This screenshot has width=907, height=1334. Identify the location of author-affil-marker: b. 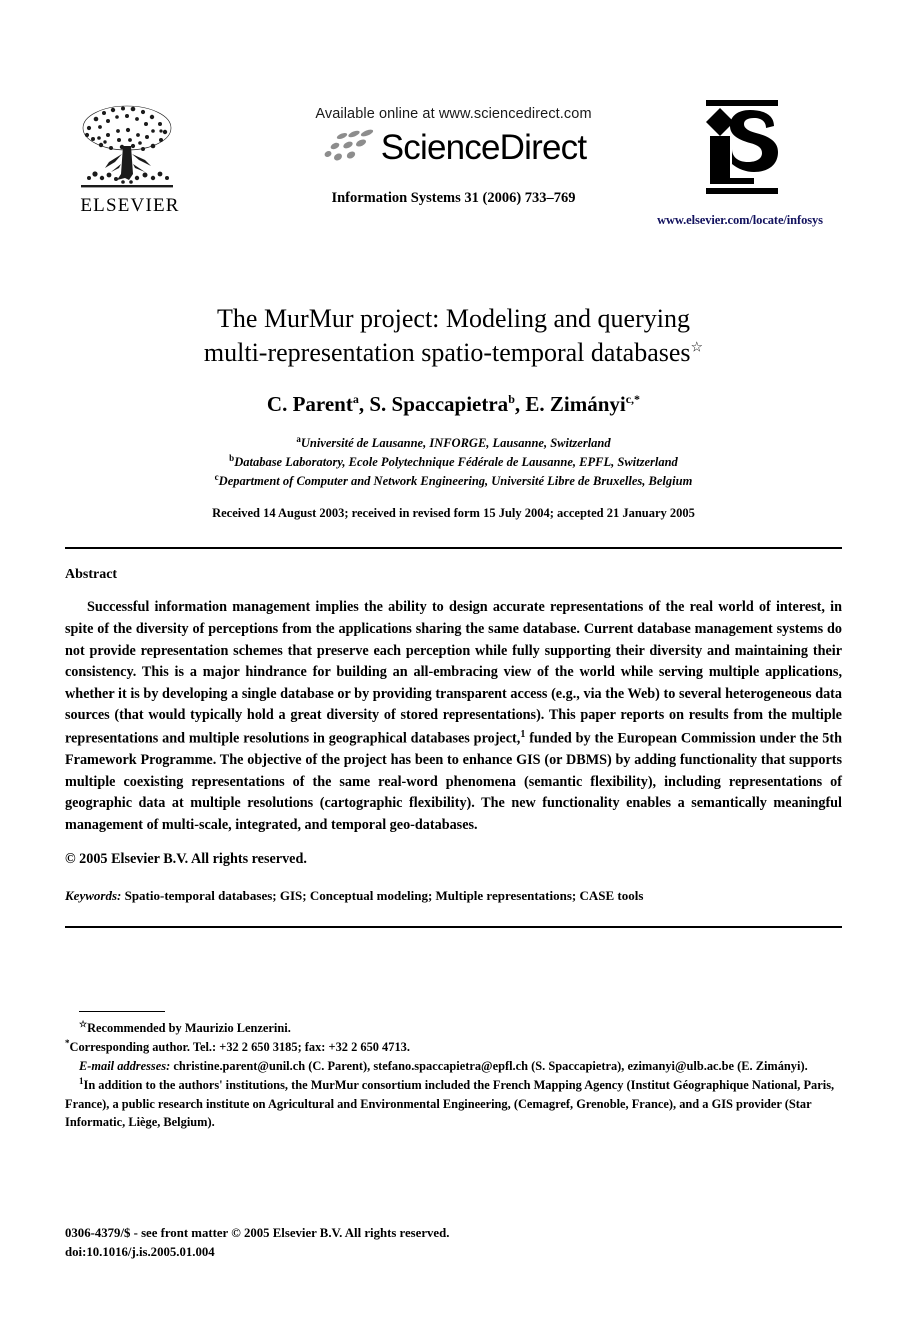
(511, 398).